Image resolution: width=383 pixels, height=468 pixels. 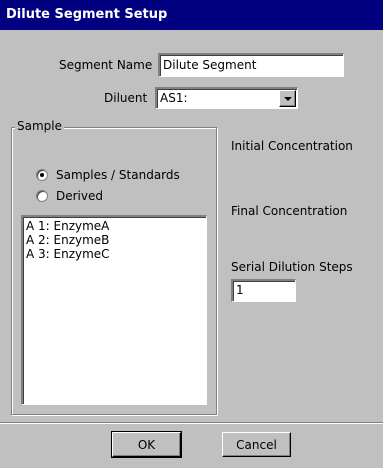 I want to click on final-concentration-label: Final Concentration, so click(x=289, y=211).